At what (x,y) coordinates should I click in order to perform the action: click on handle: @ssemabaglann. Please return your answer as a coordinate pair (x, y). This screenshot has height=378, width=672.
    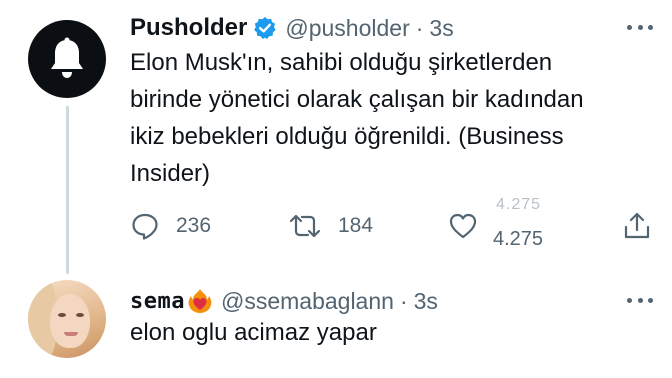
    Looking at the image, I should click on (307, 301).